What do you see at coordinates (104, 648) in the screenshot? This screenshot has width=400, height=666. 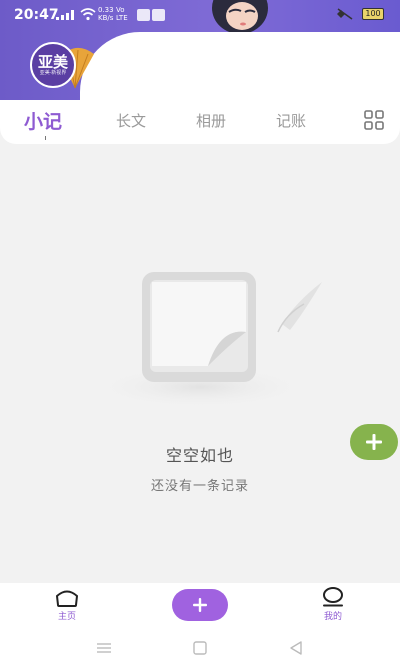 I see `menu-icon` at bounding box center [104, 648].